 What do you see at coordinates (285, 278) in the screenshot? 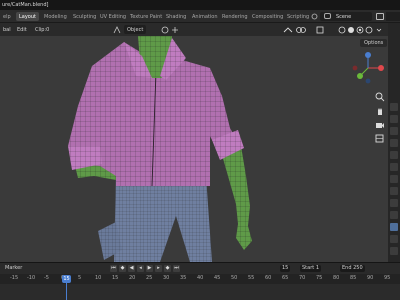
I see `ruler-tick: 65` at bounding box center [285, 278].